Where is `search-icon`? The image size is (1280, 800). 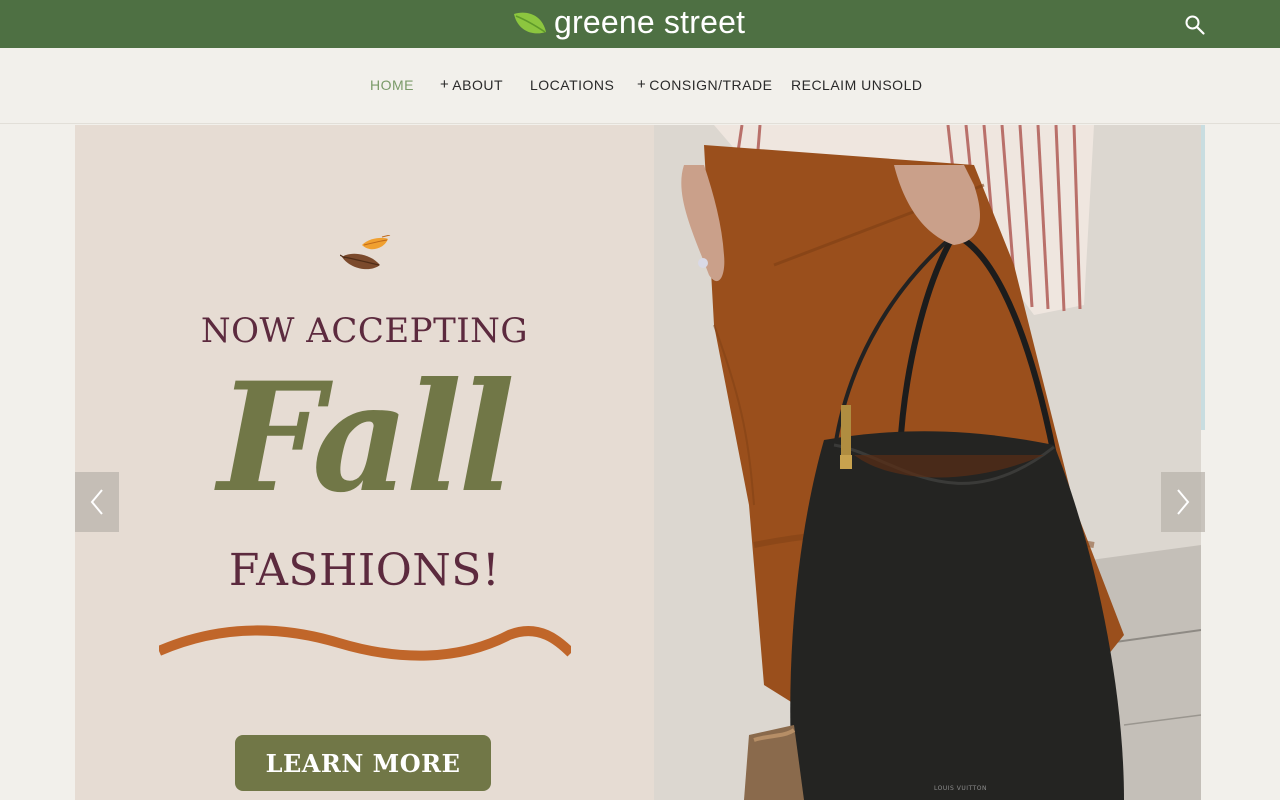 search-icon is located at coordinates (1195, 25).